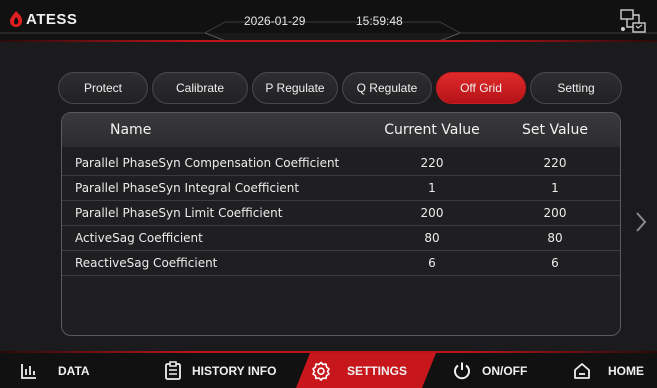 The image size is (657, 388). Describe the element at coordinates (576, 88) in the screenshot. I see `tab-setting: Setting` at that location.